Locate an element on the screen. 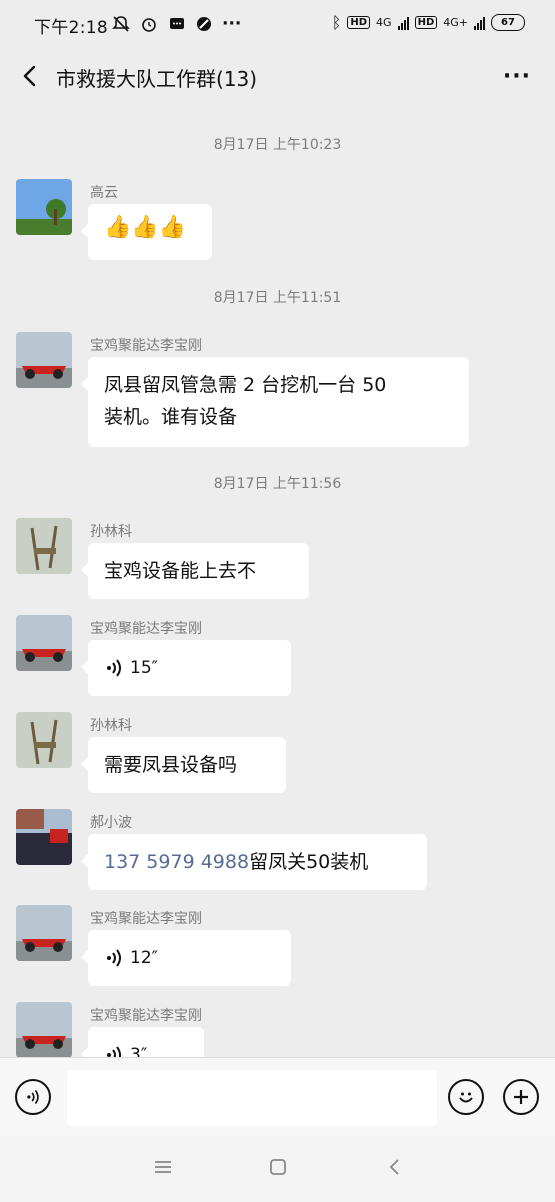 This screenshot has width=555, height=1202. network-label-1: 4G is located at coordinates (384, 22).